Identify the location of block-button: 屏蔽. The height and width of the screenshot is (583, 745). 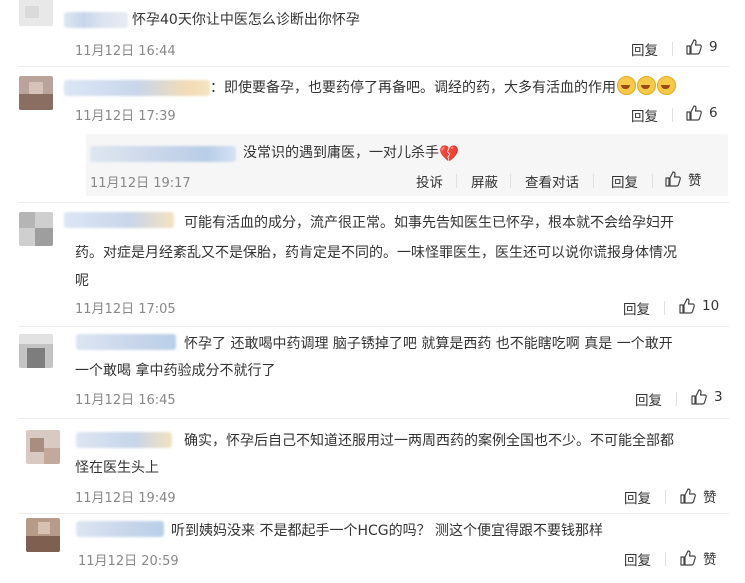
(484, 181).